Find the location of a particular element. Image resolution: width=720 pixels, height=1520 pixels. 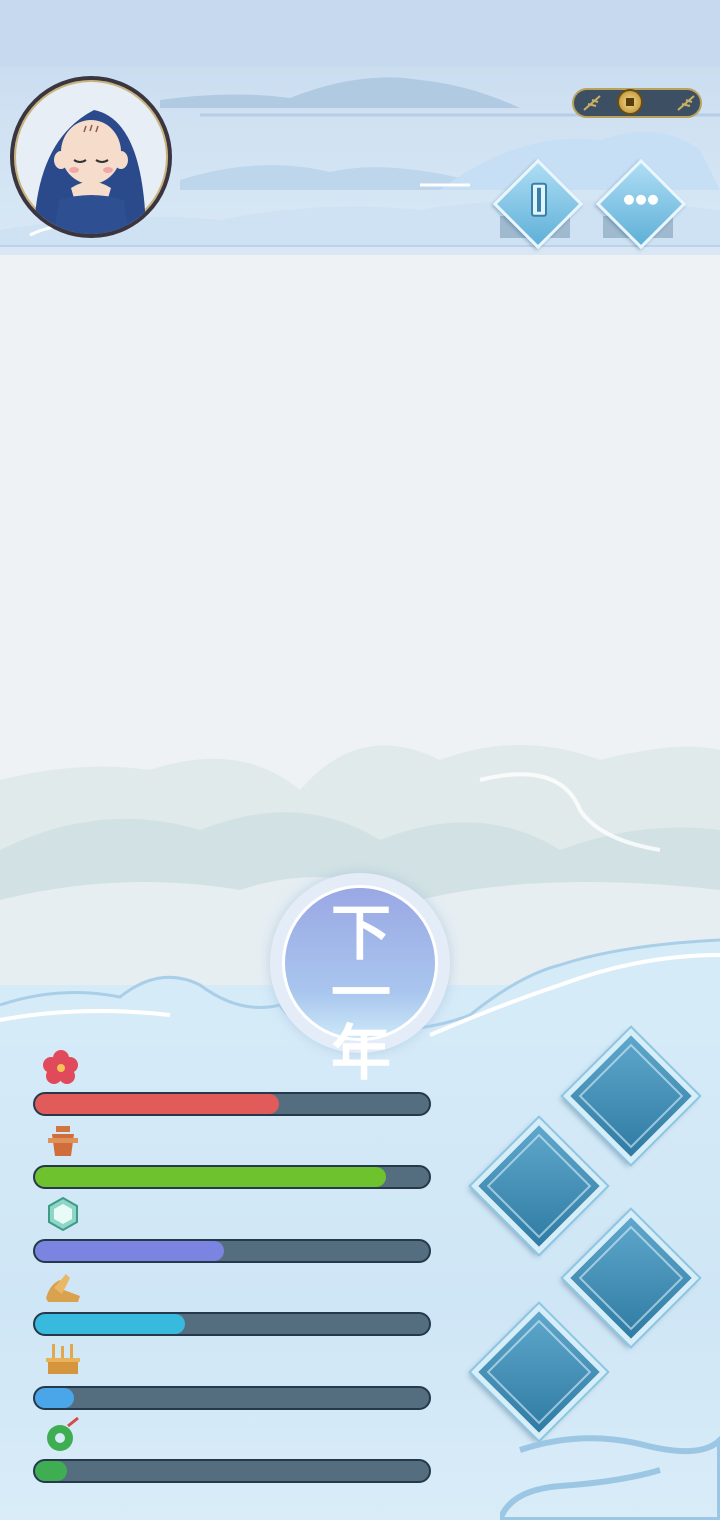

next-year-button: 下一年 is located at coordinates (360, 978).